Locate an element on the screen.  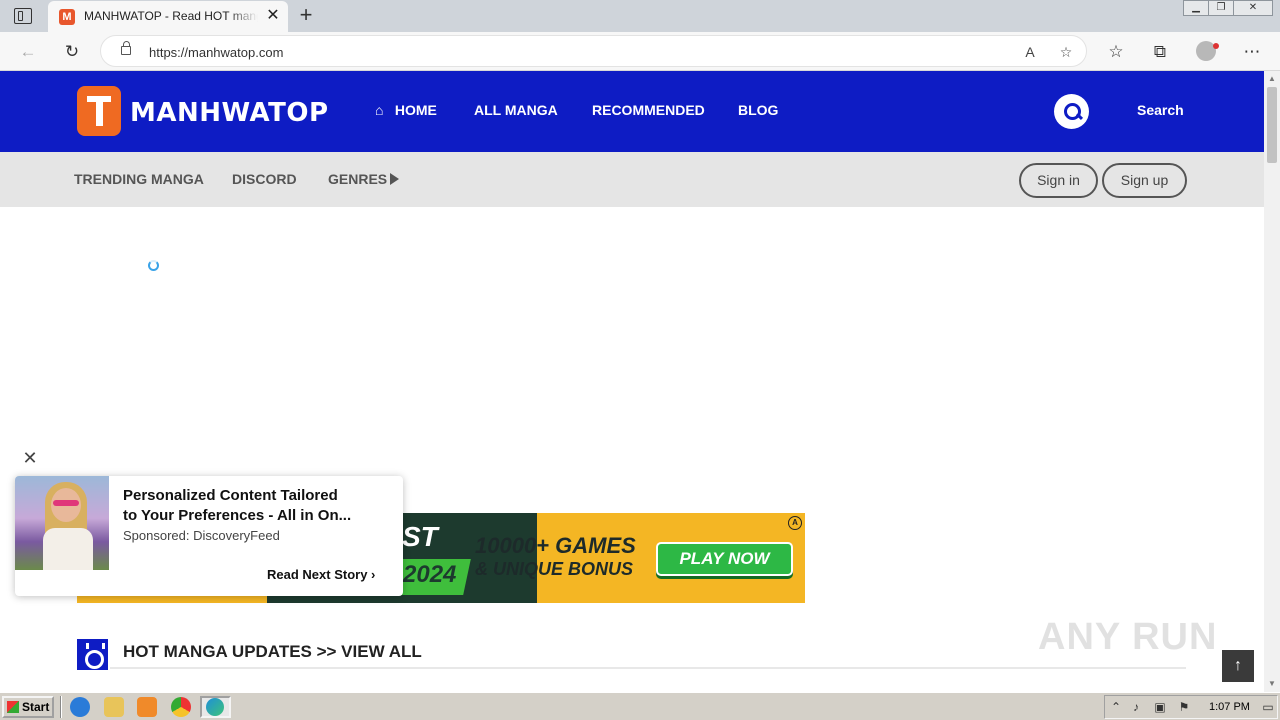
tab-actions-icon is located at coordinates (23, 16).